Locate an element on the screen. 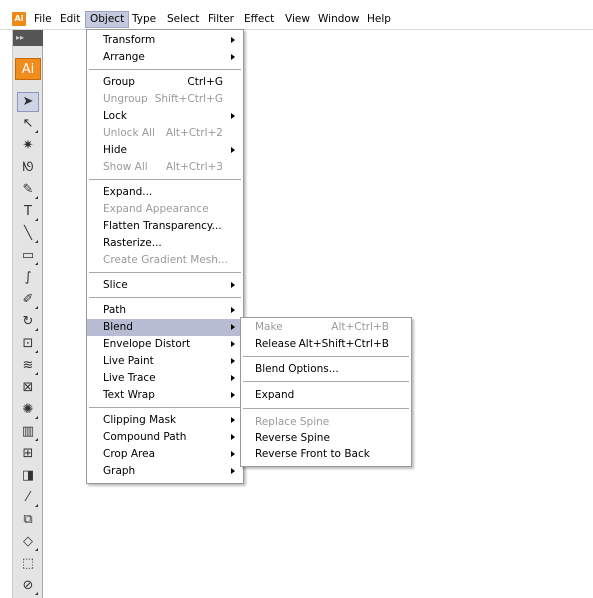 Image resolution: width=593 pixels, height=598 pixels. menu-item-release: Release Alt+Shift+Ctrl+B is located at coordinates (326, 344).